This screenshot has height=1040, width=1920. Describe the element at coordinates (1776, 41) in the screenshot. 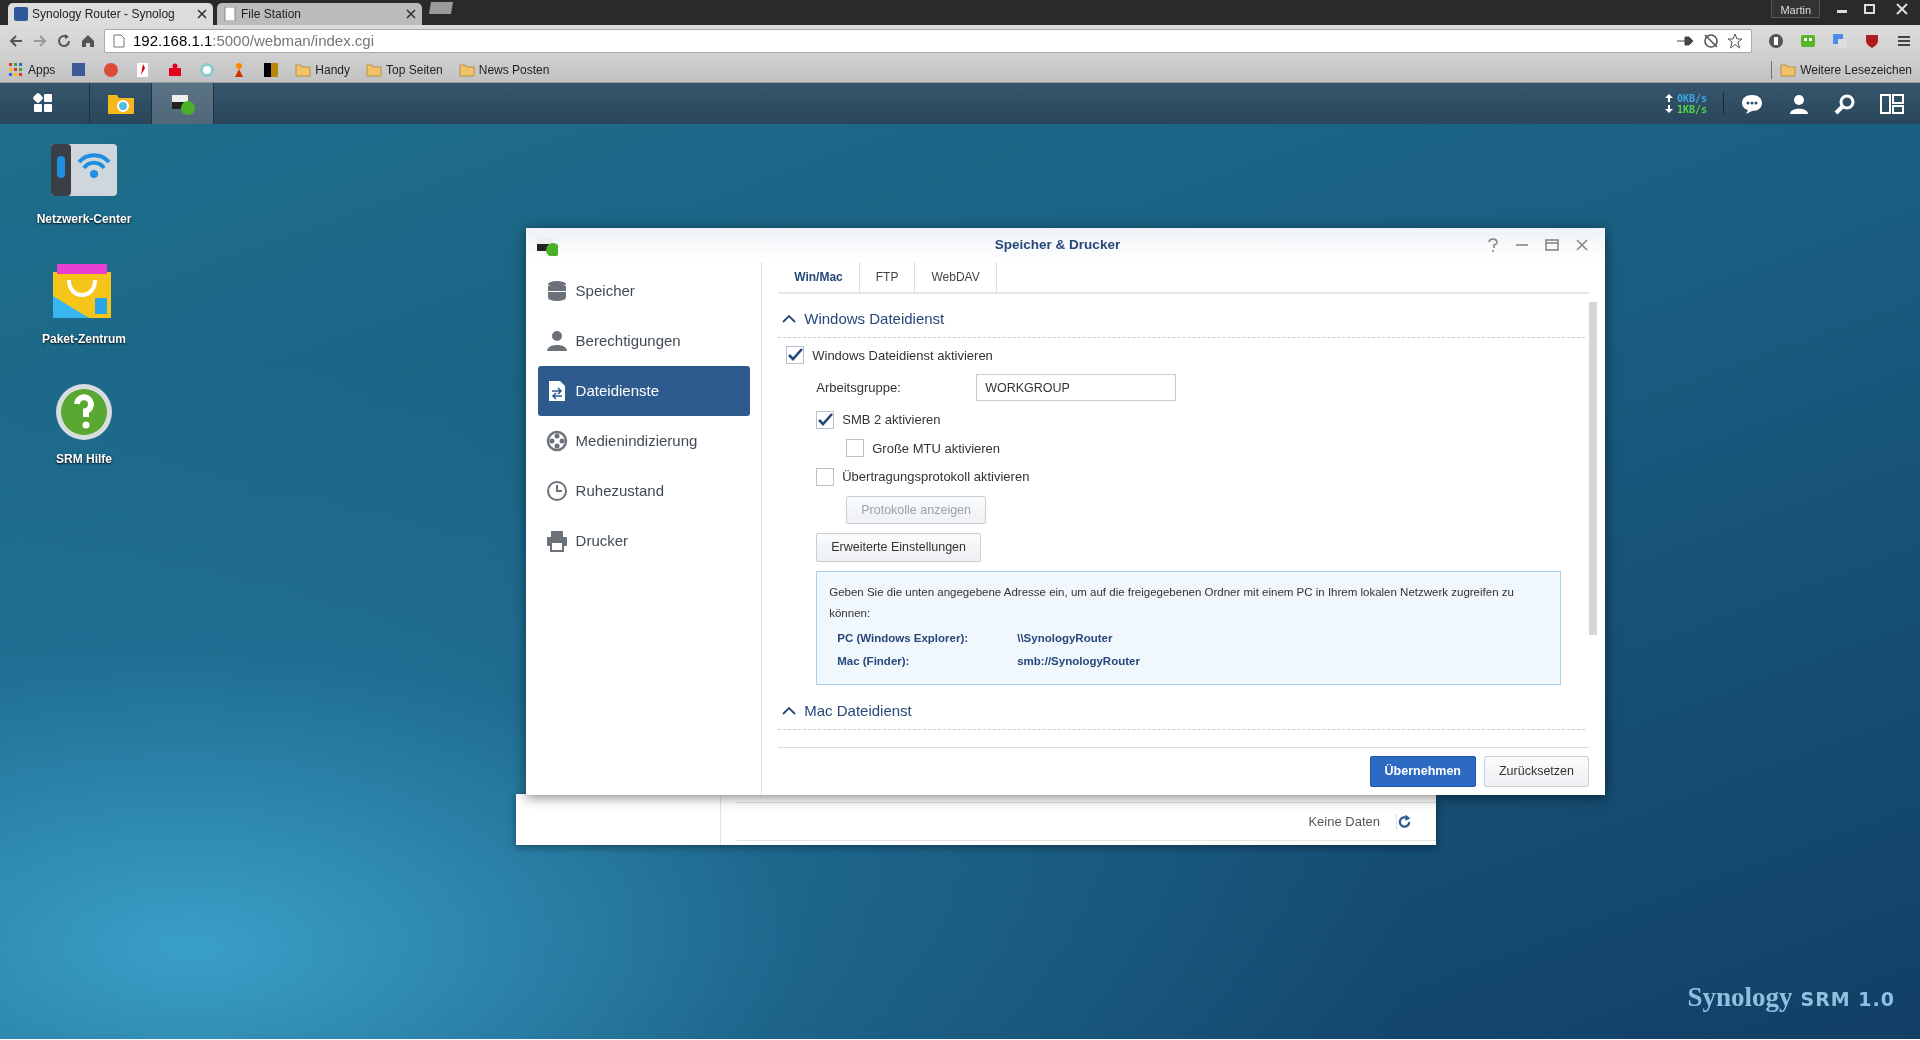

I see `extension-icon` at that location.